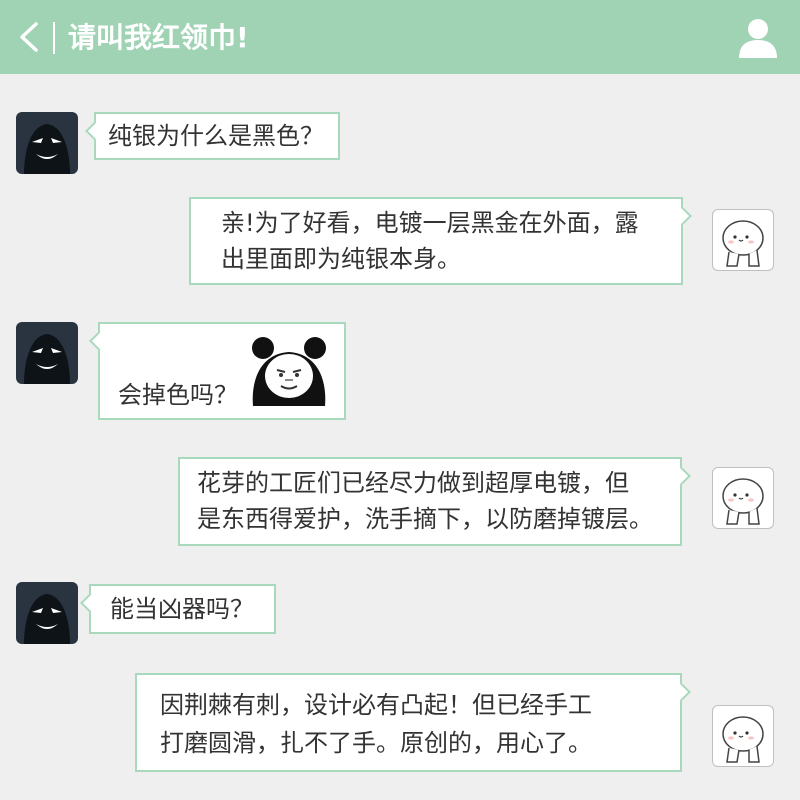 Image resolution: width=800 pixels, height=800 pixels. Describe the element at coordinates (217, 371) in the screenshot. I see `message-bubble-left: 会掉色吗？` at that location.